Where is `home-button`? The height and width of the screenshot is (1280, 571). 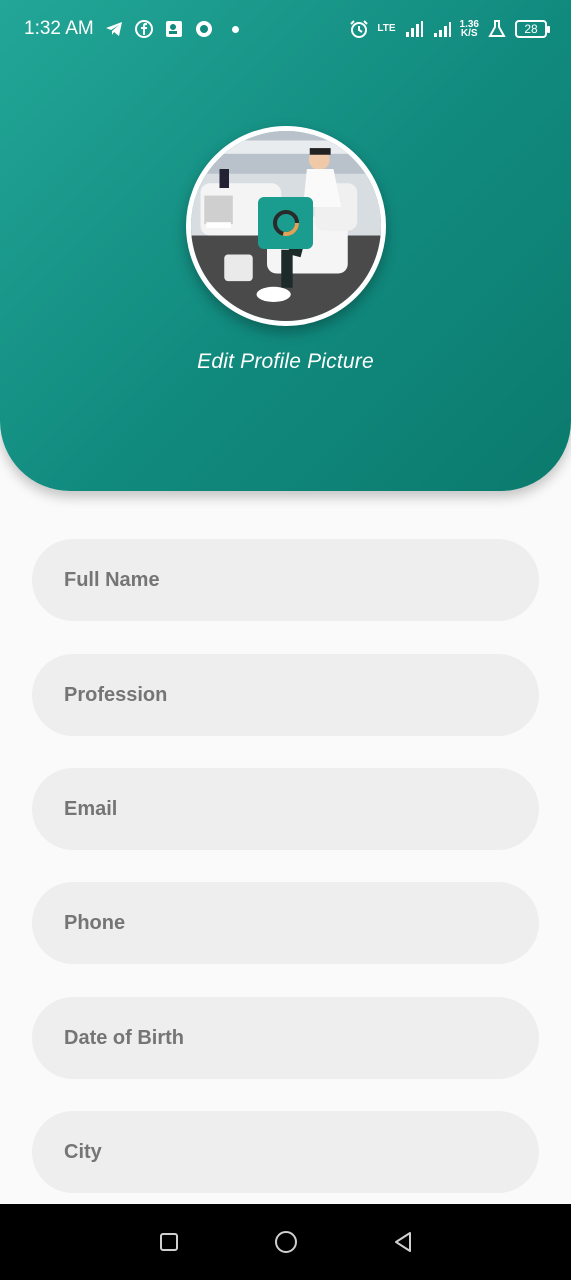 home-button is located at coordinates (286, 1242).